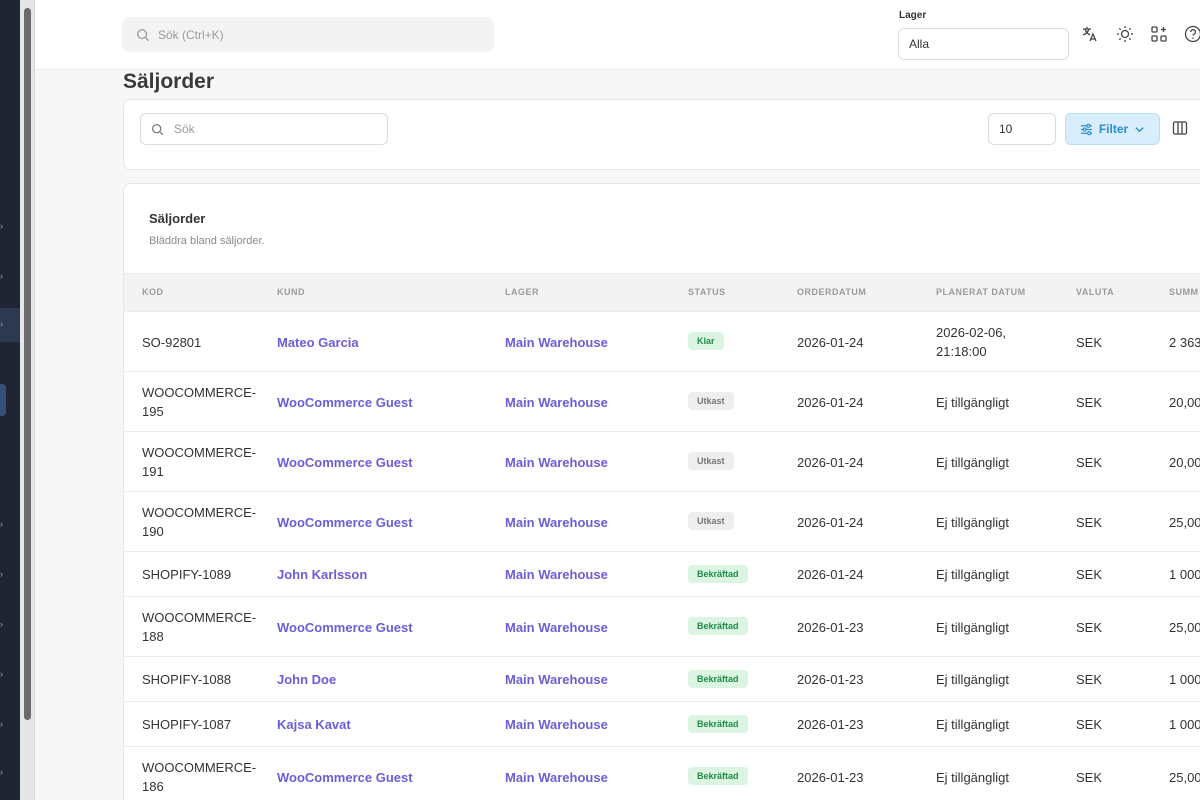 This screenshot has height=800, width=1200. Describe the element at coordinates (27, 364) in the screenshot. I see `sidebar-scrollbar-thumb` at that location.